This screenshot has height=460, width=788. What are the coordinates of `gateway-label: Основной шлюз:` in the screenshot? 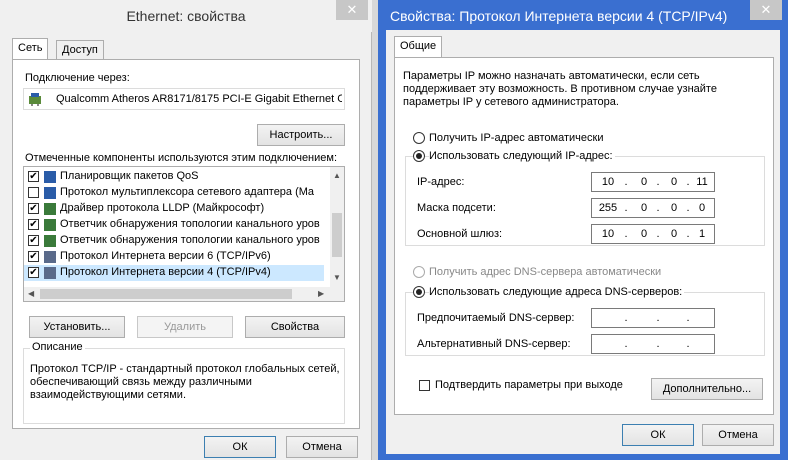 It's located at (460, 234).